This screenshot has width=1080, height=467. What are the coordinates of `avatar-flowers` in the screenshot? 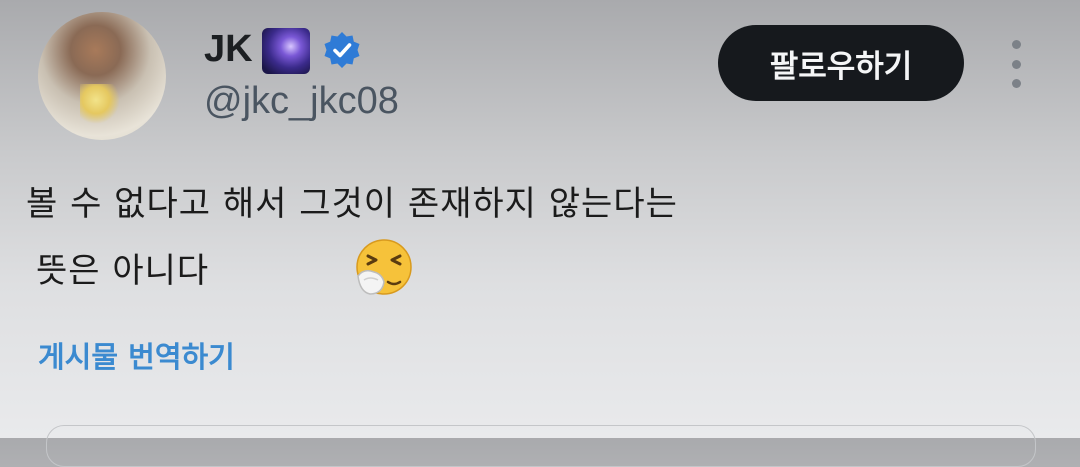 It's located at (100, 104).